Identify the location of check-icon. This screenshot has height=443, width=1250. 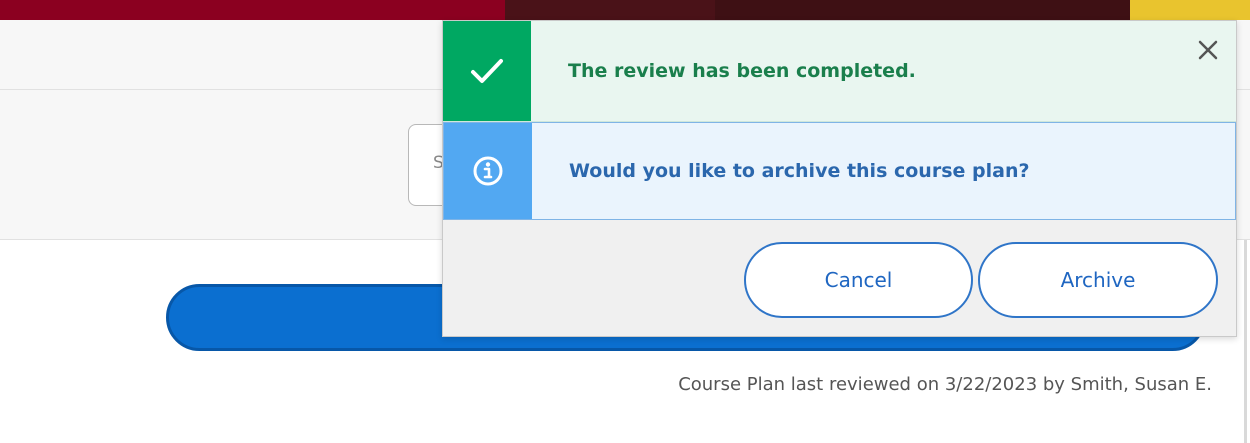
(487, 71).